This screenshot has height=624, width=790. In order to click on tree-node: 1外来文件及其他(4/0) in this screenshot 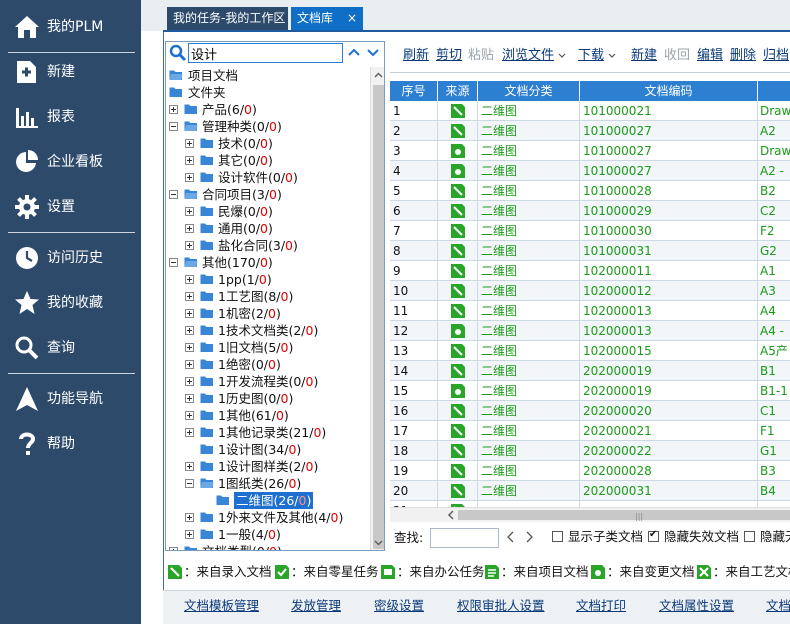, I will do `click(268, 517)`.